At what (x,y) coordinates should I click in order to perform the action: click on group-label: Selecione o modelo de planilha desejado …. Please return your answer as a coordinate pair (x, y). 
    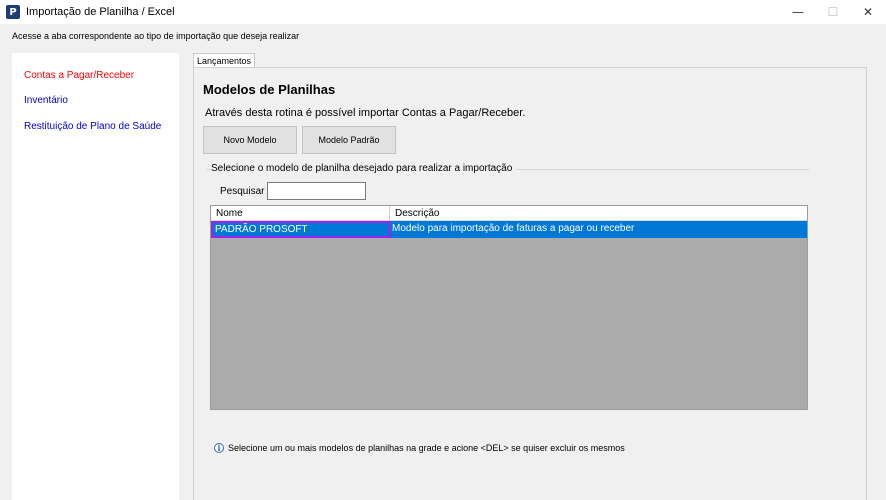
    Looking at the image, I should click on (364, 168).